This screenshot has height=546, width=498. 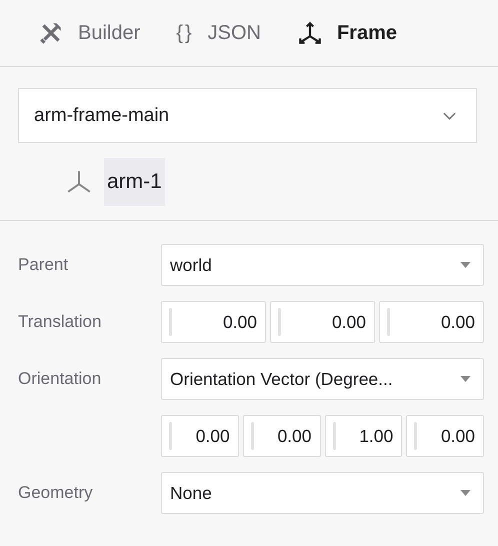 What do you see at coordinates (60, 379) in the screenshot?
I see `field-label: Orientation` at bounding box center [60, 379].